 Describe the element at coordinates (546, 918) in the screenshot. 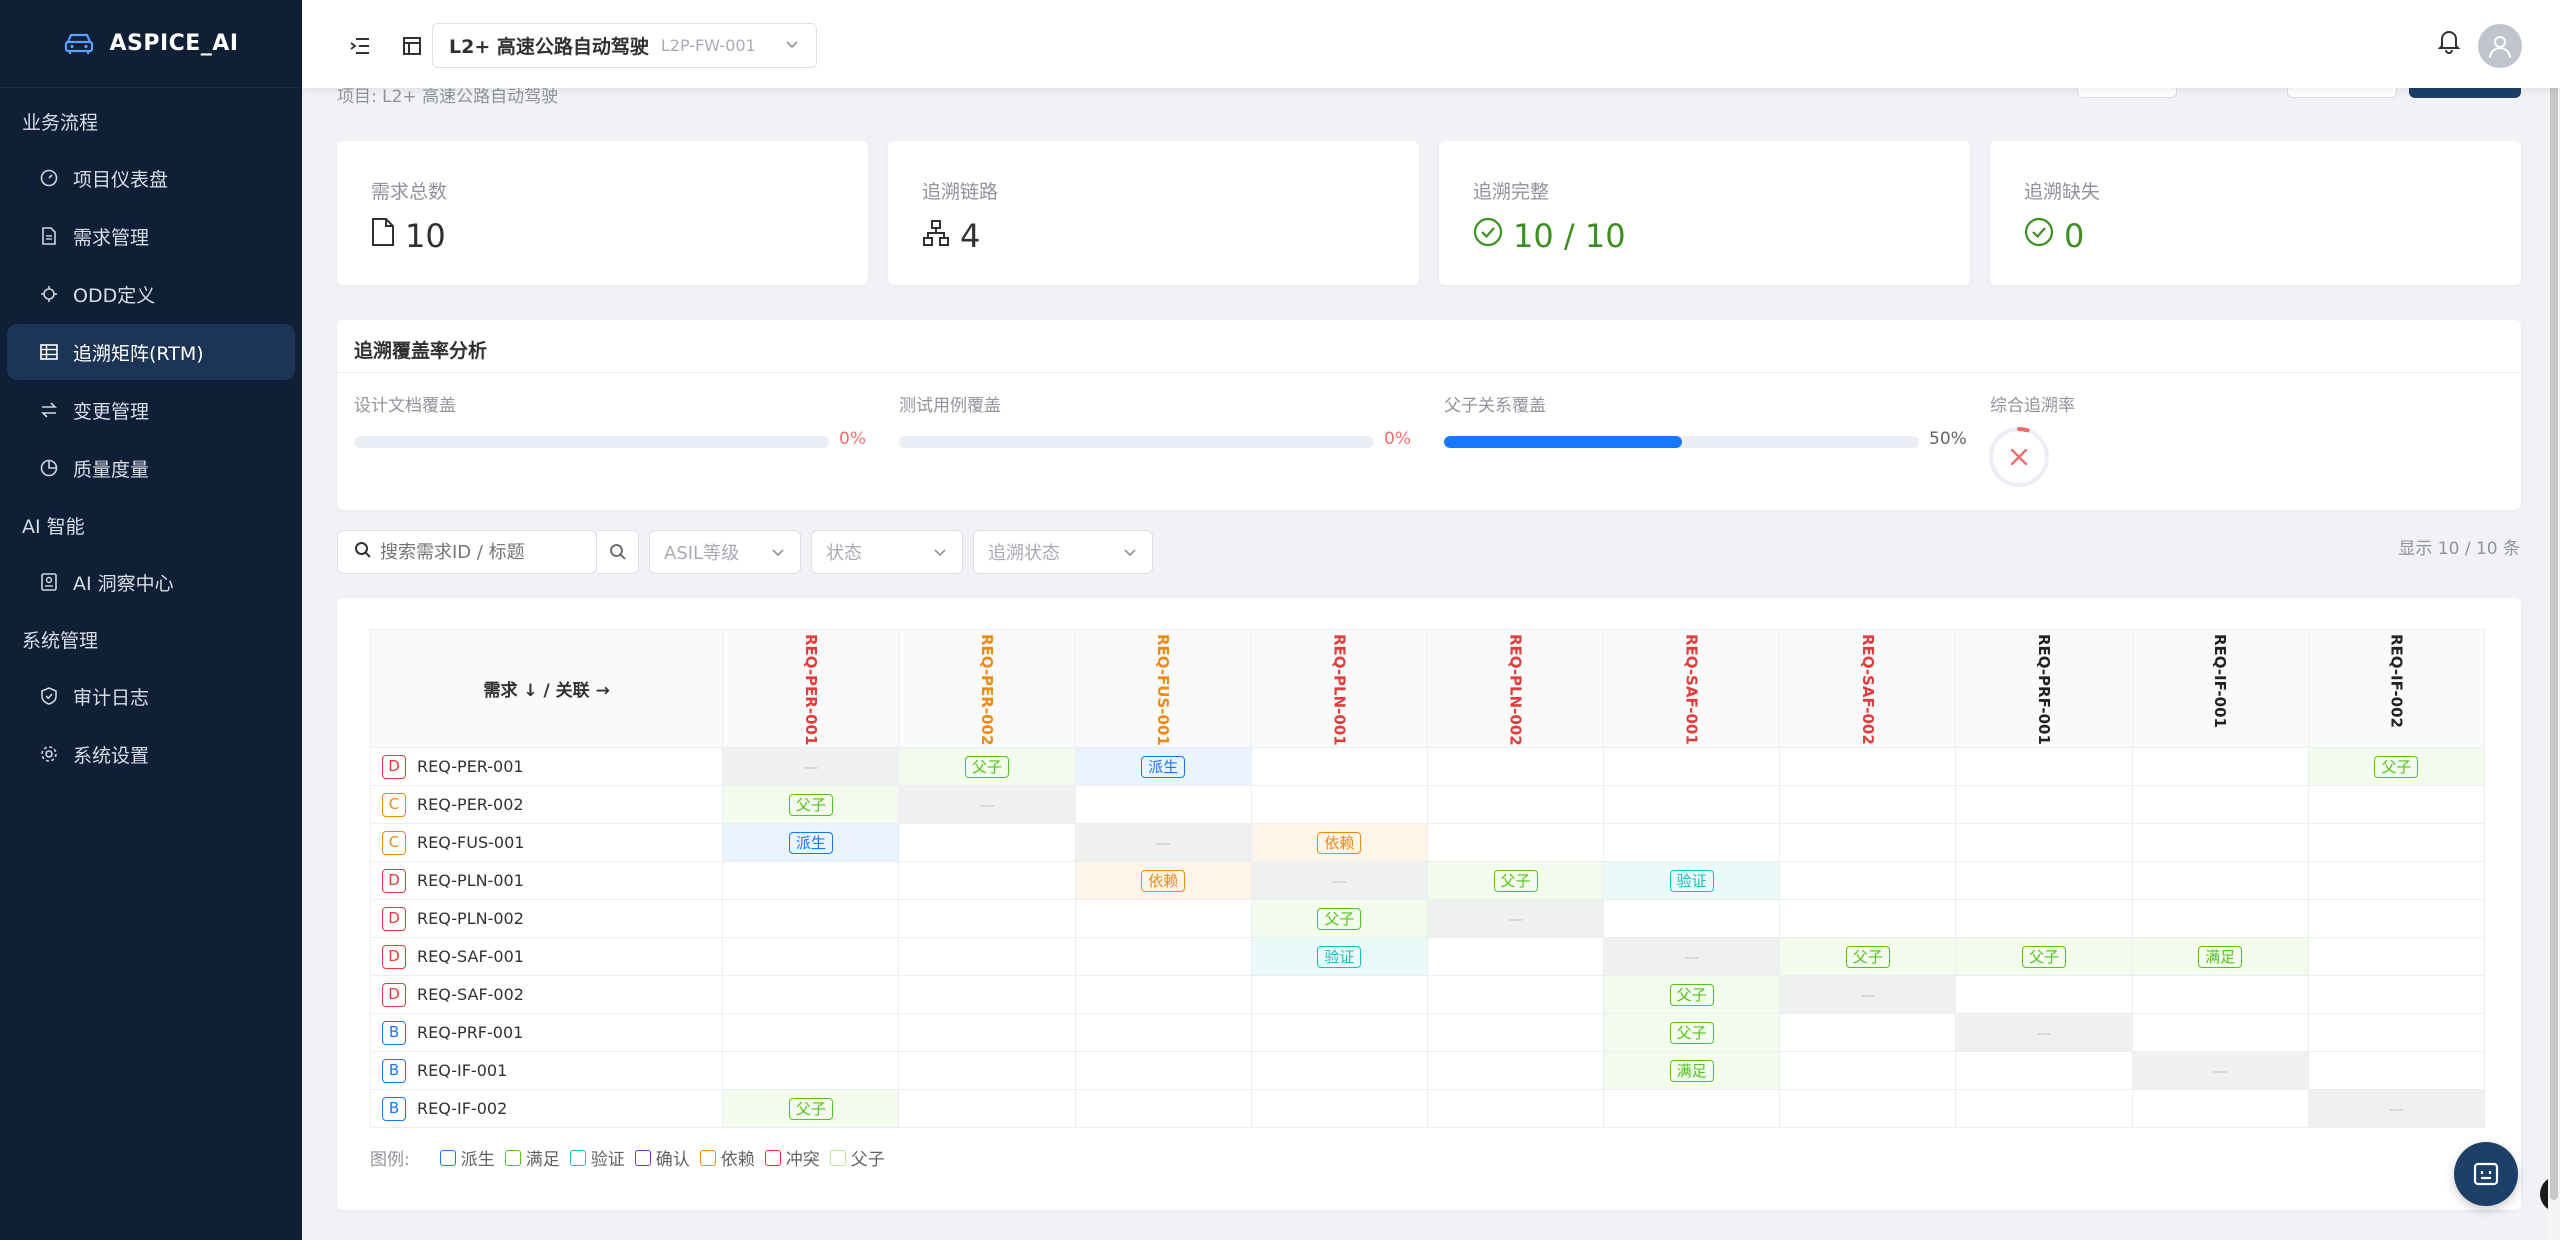

I see `matrix-row-header: D REQ-PLN-002` at that location.